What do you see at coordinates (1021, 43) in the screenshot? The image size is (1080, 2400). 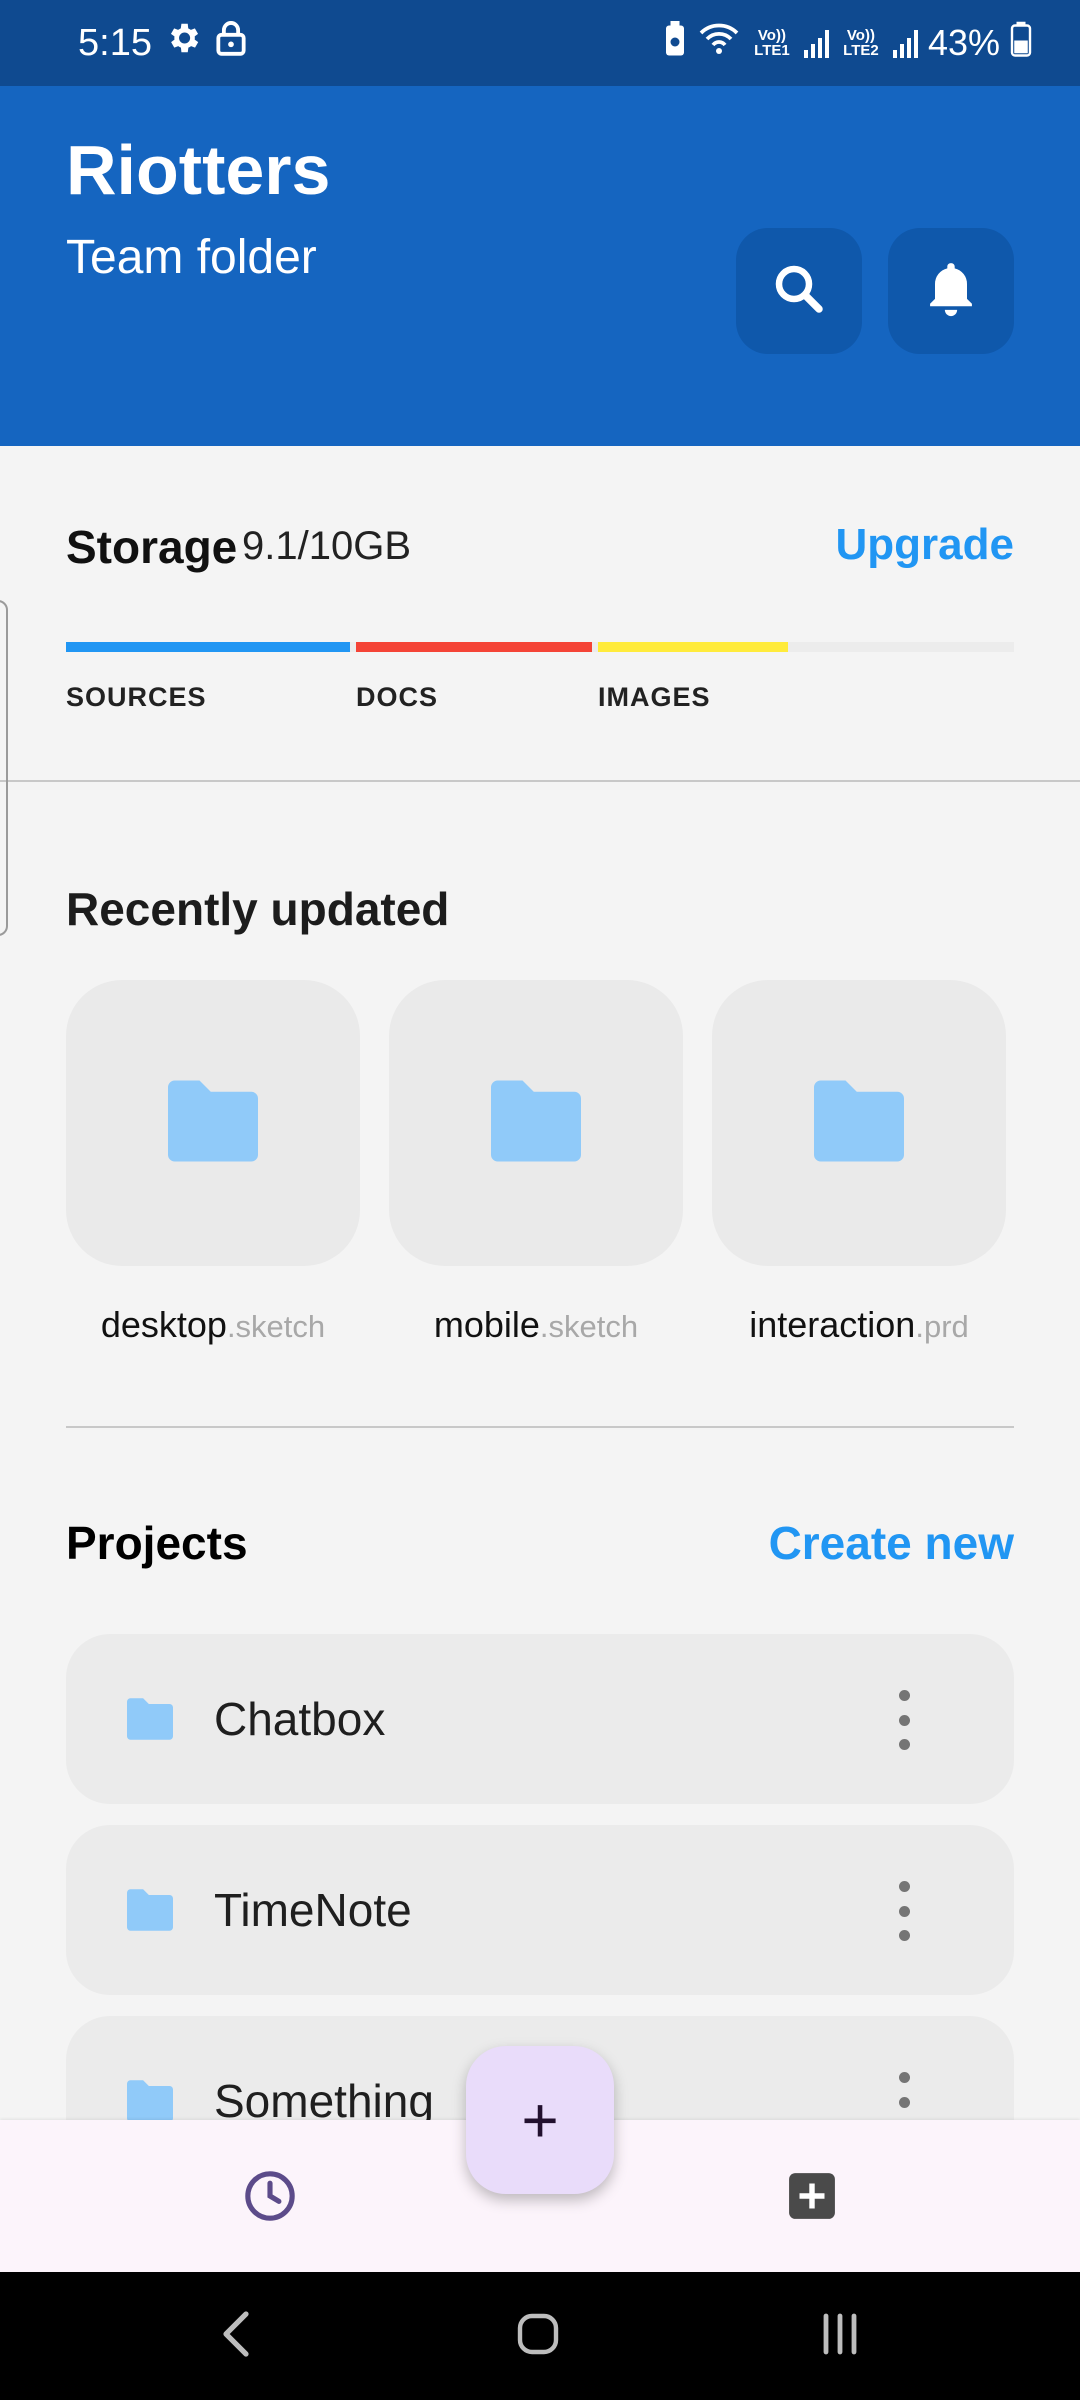 I see `battery-icon` at bounding box center [1021, 43].